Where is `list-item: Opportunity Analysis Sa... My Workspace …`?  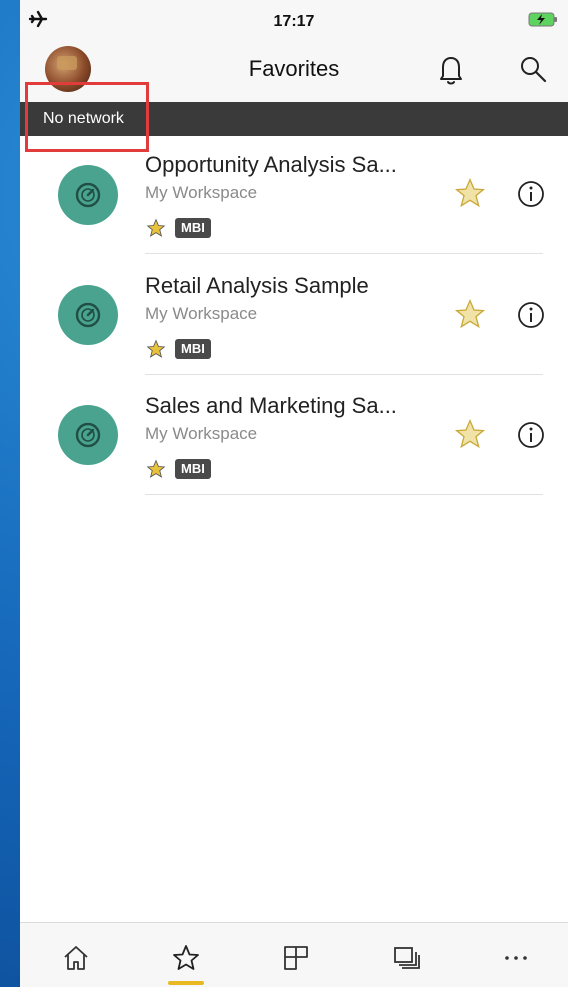
list-item: Opportunity Analysis Sa... My Workspace … is located at coordinates (294, 196).